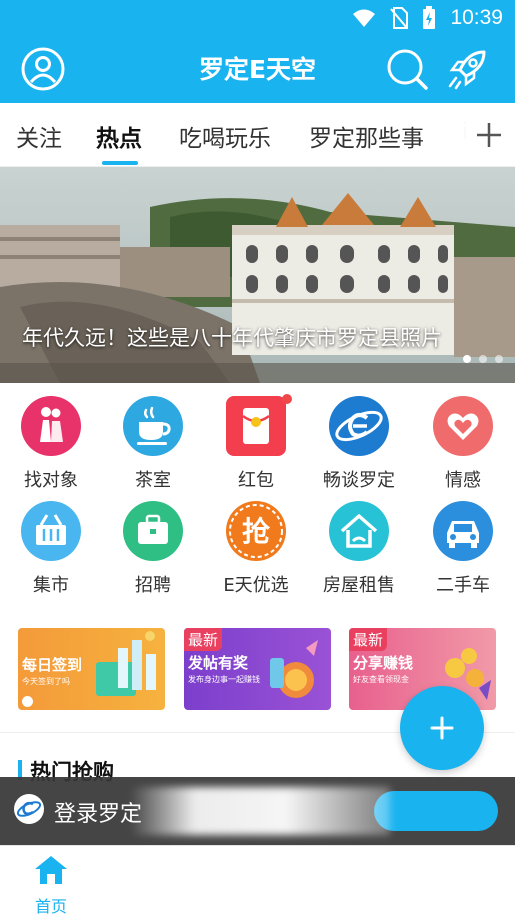 The height and width of the screenshot is (915, 515). I want to click on battery-charging-icon, so click(429, 17).